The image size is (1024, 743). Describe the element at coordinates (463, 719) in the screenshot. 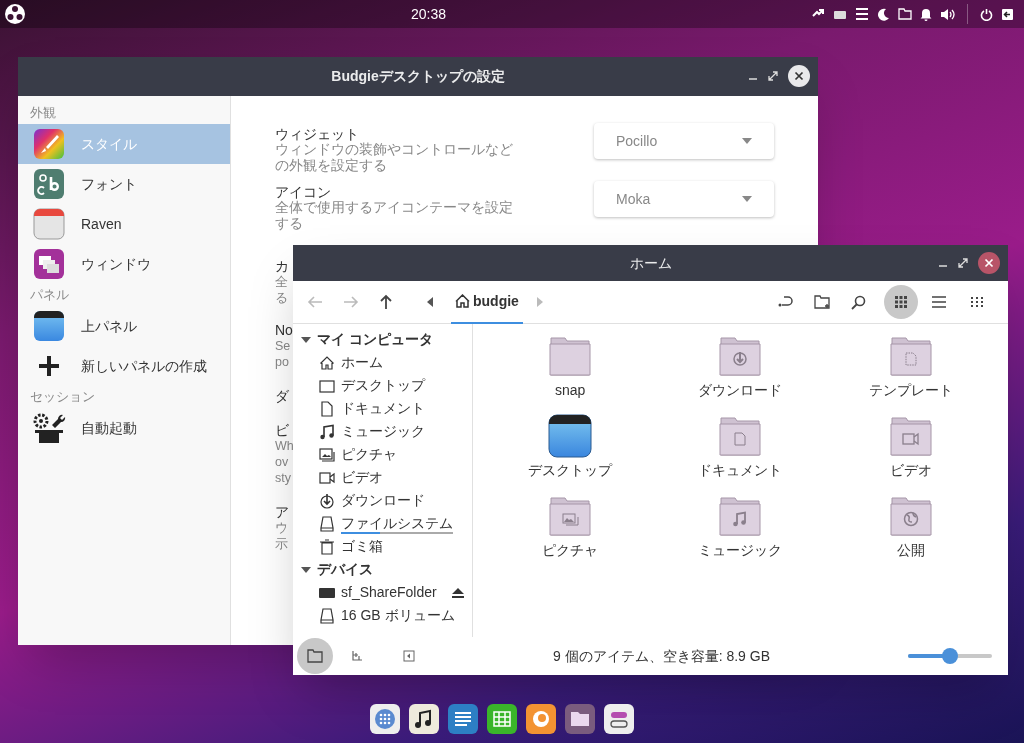

I see `text-lines-icon` at that location.